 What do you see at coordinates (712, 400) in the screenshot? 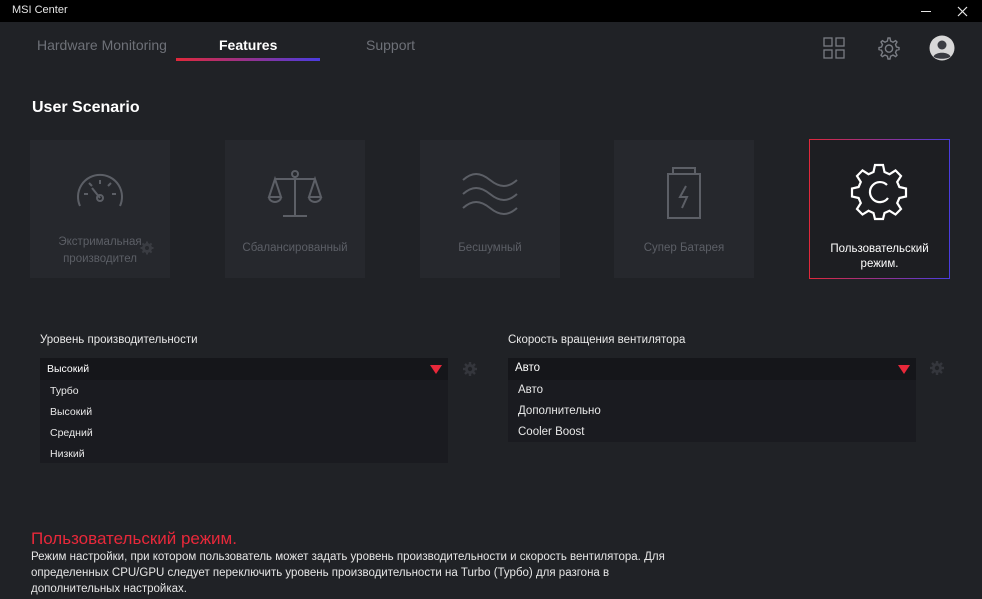
I see `fan-speed-dropdown: Авто Авто Дополнительно Cooler Boost` at bounding box center [712, 400].